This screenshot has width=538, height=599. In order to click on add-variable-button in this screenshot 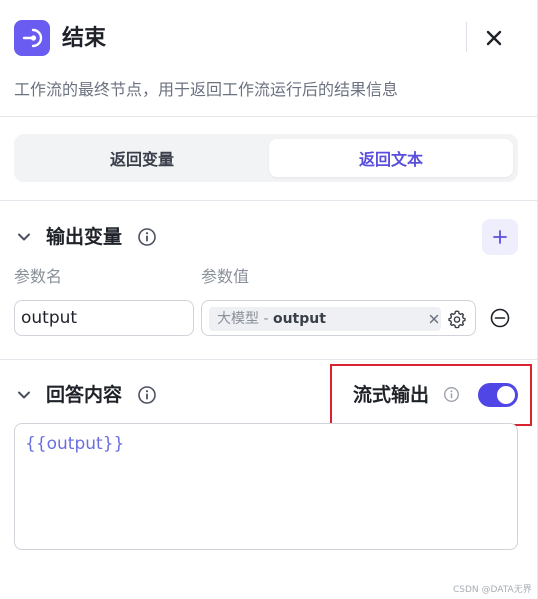, I will do `click(500, 237)`.